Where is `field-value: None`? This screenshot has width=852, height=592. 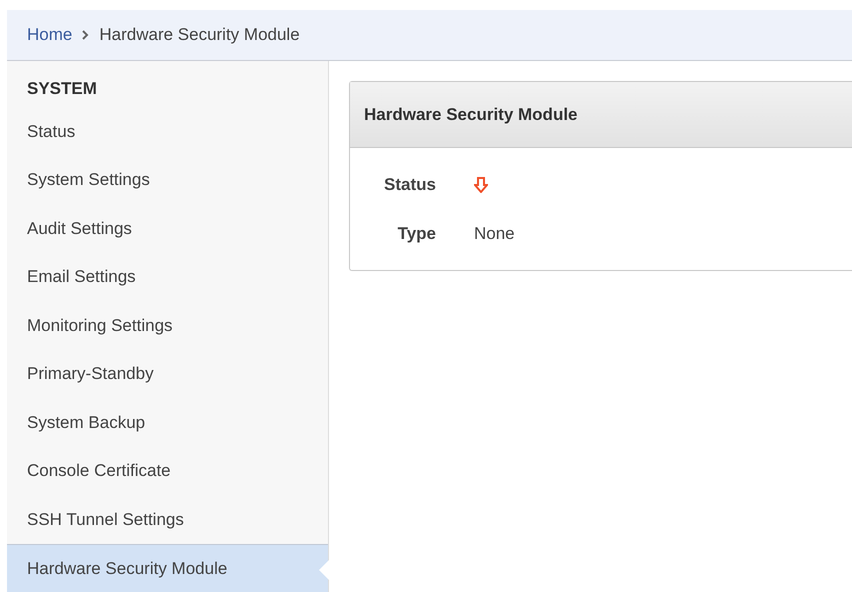
field-value: None is located at coordinates (494, 233).